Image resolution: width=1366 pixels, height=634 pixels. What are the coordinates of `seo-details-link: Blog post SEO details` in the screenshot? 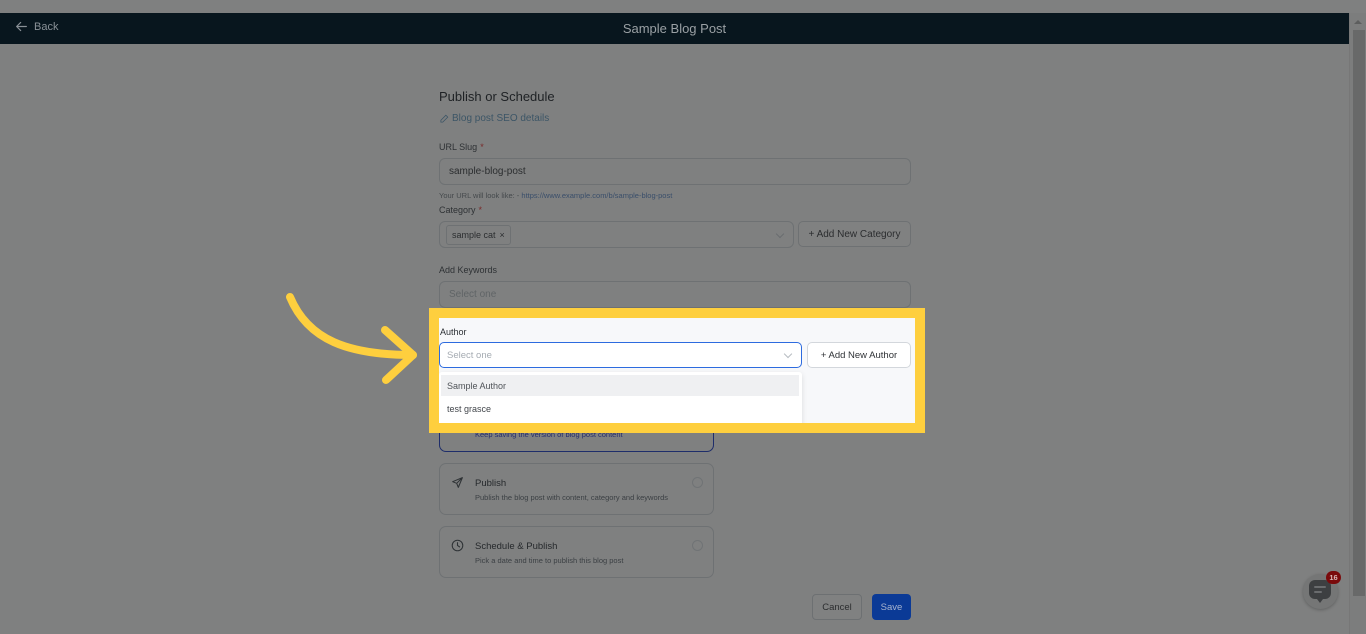 It's located at (494, 118).